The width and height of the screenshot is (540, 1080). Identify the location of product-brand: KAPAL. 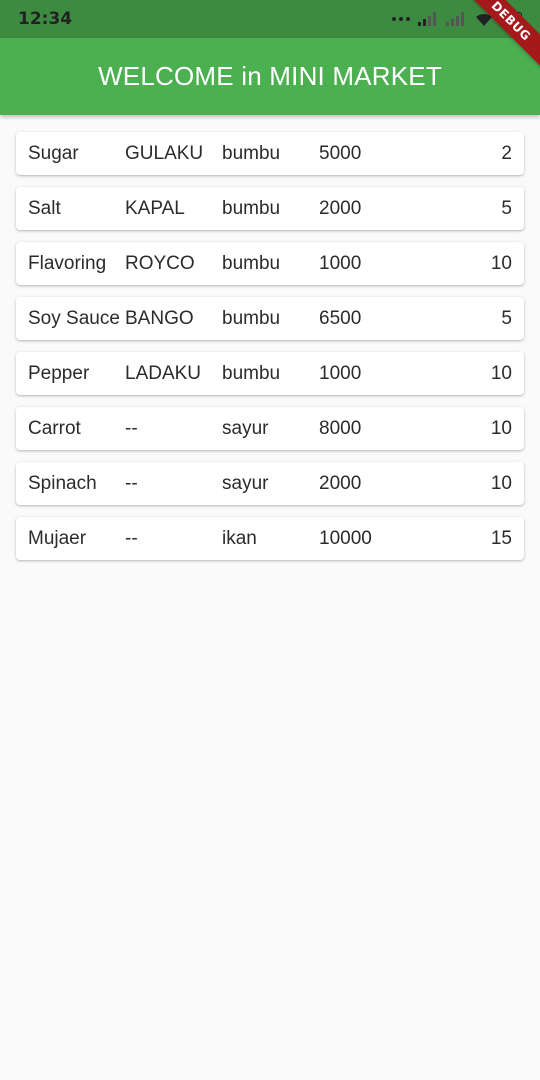
(155, 208).